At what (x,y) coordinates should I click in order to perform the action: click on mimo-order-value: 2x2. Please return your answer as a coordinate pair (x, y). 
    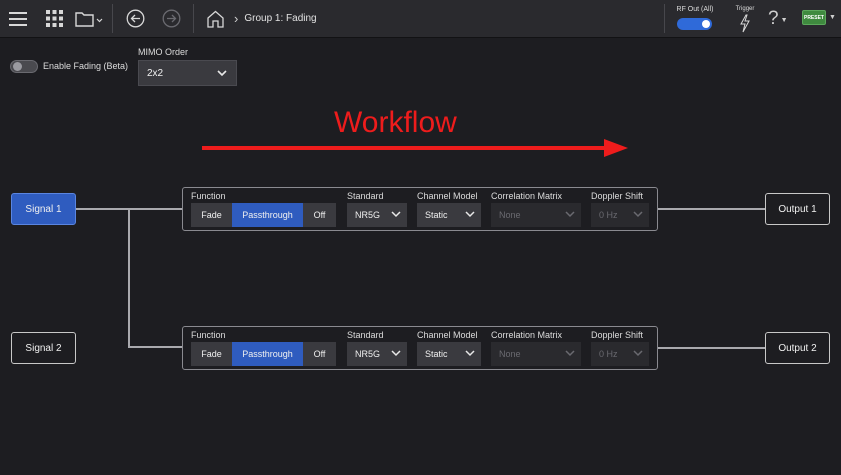
    Looking at the image, I should click on (155, 73).